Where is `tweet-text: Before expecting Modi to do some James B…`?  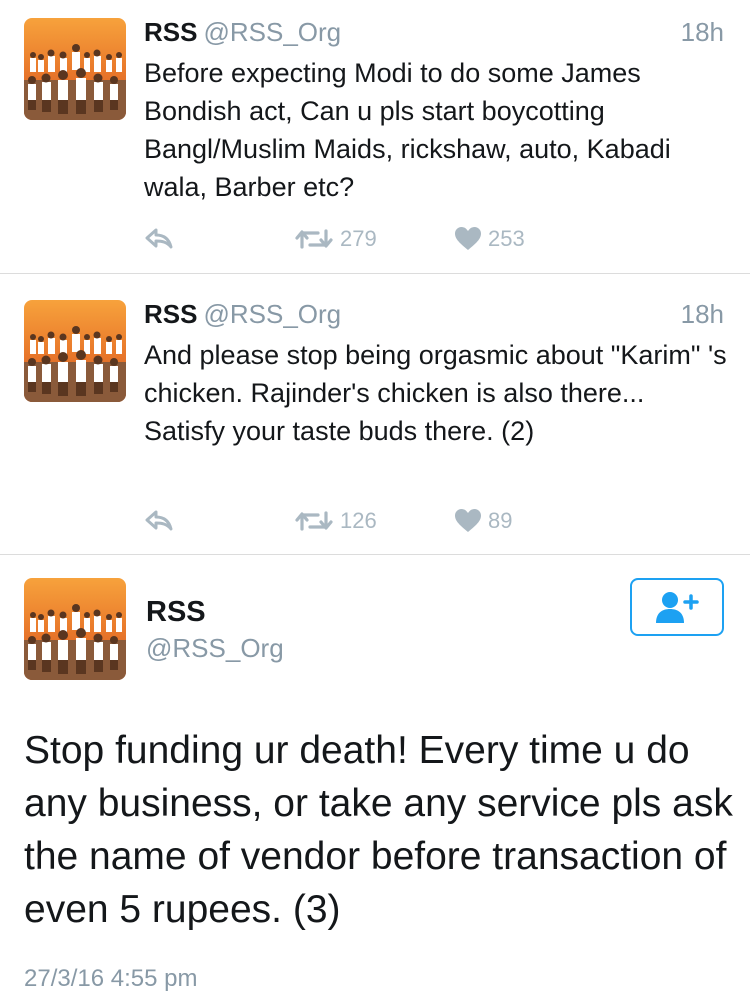
tweet-text: Before expecting Modi to do some James B… is located at coordinates (407, 130).